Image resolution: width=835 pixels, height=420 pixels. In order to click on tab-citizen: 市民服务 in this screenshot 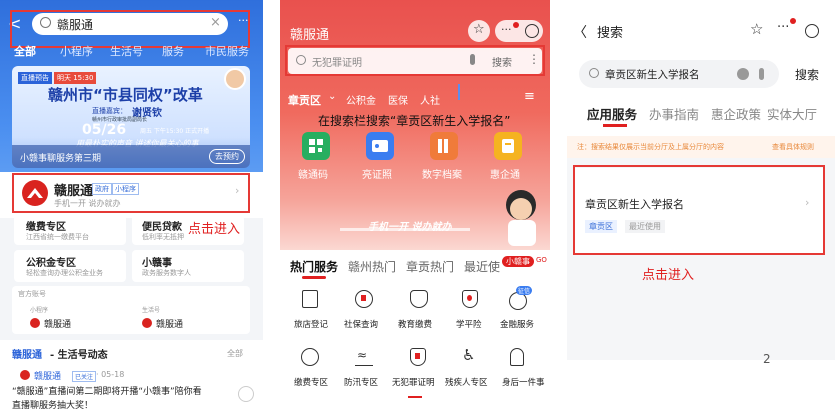, I will do `click(227, 51)`.